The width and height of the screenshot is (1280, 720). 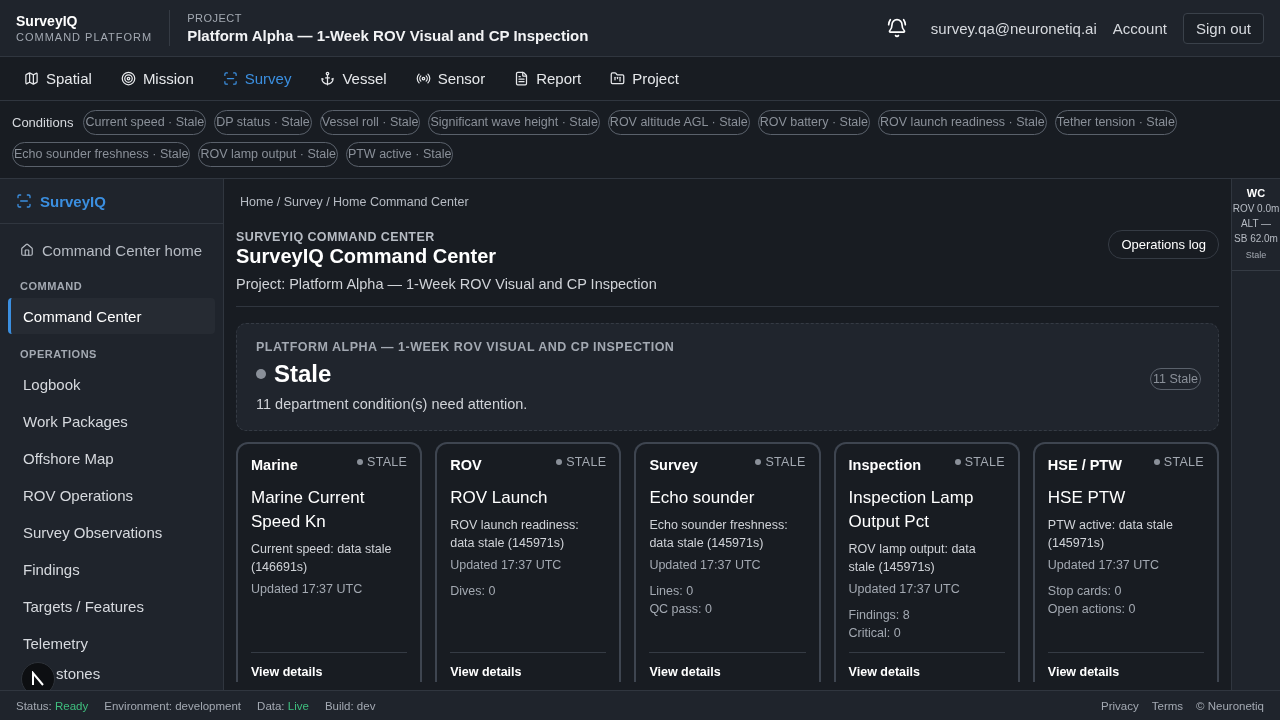 What do you see at coordinates (111, 532) in the screenshot?
I see `sidebar-item: Survey Observations` at bounding box center [111, 532].